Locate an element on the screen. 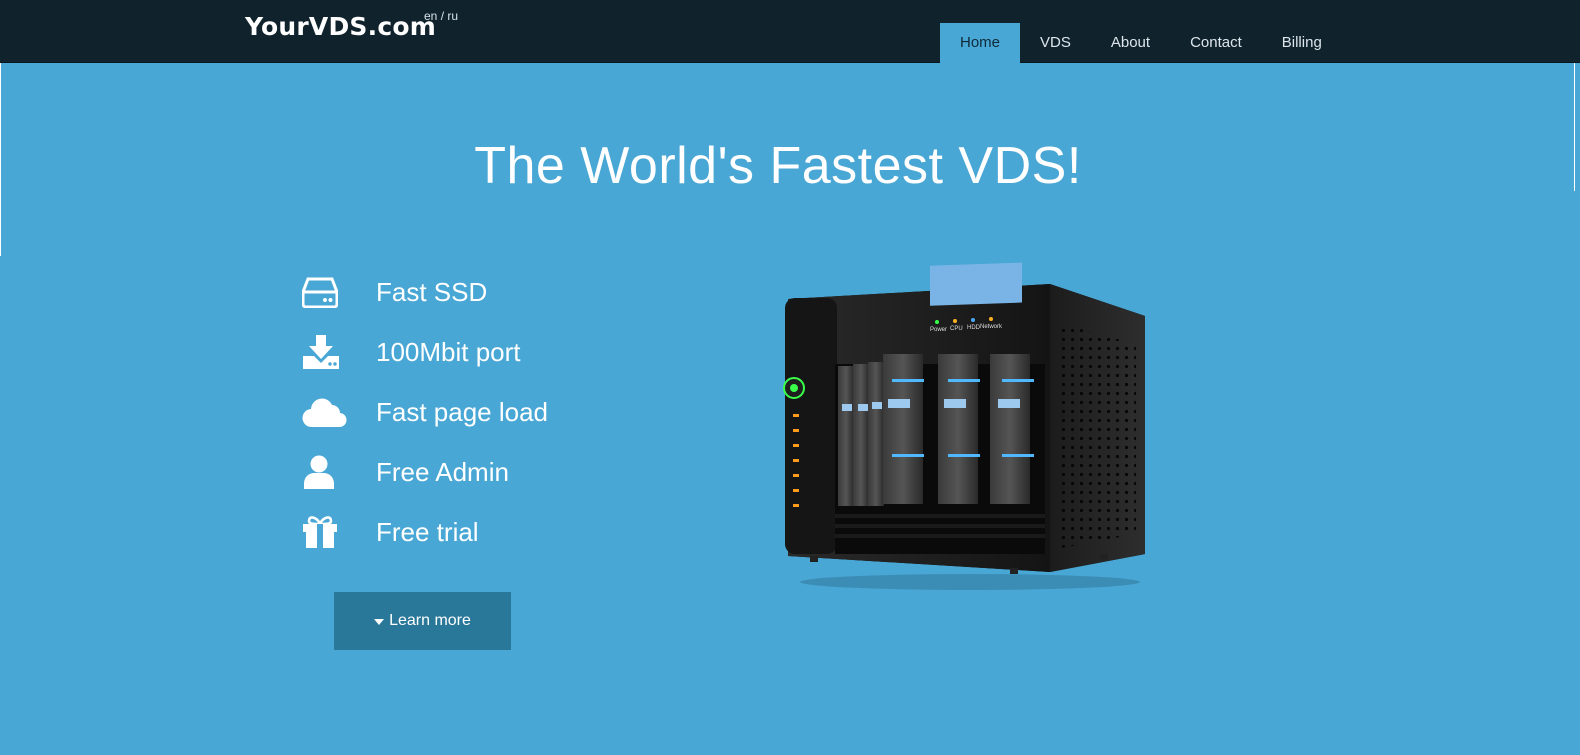 The width and height of the screenshot is (1580, 755). feature-item: Free Admin is located at coordinates (425, 472).